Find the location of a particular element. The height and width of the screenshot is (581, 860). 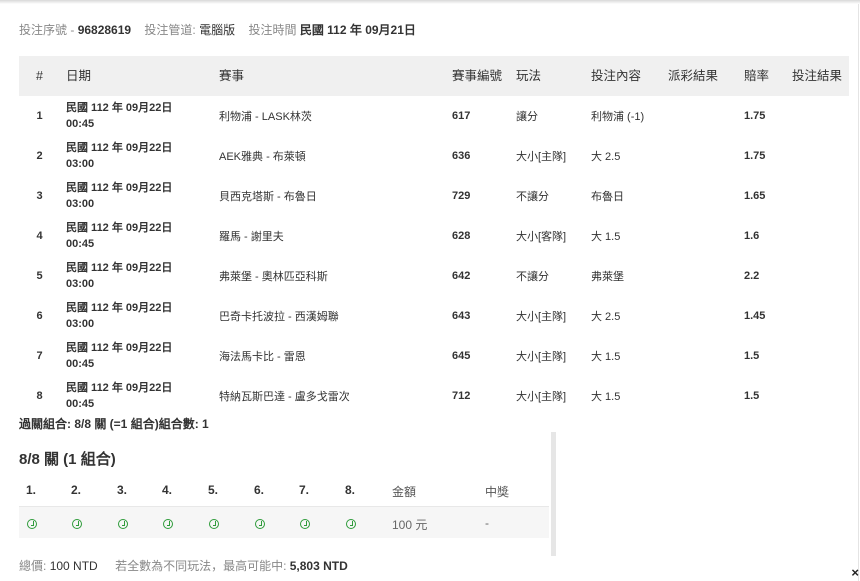

row-datetime: 民國 112 年 09月22日 00:45 is located at coordinates (136, 236).